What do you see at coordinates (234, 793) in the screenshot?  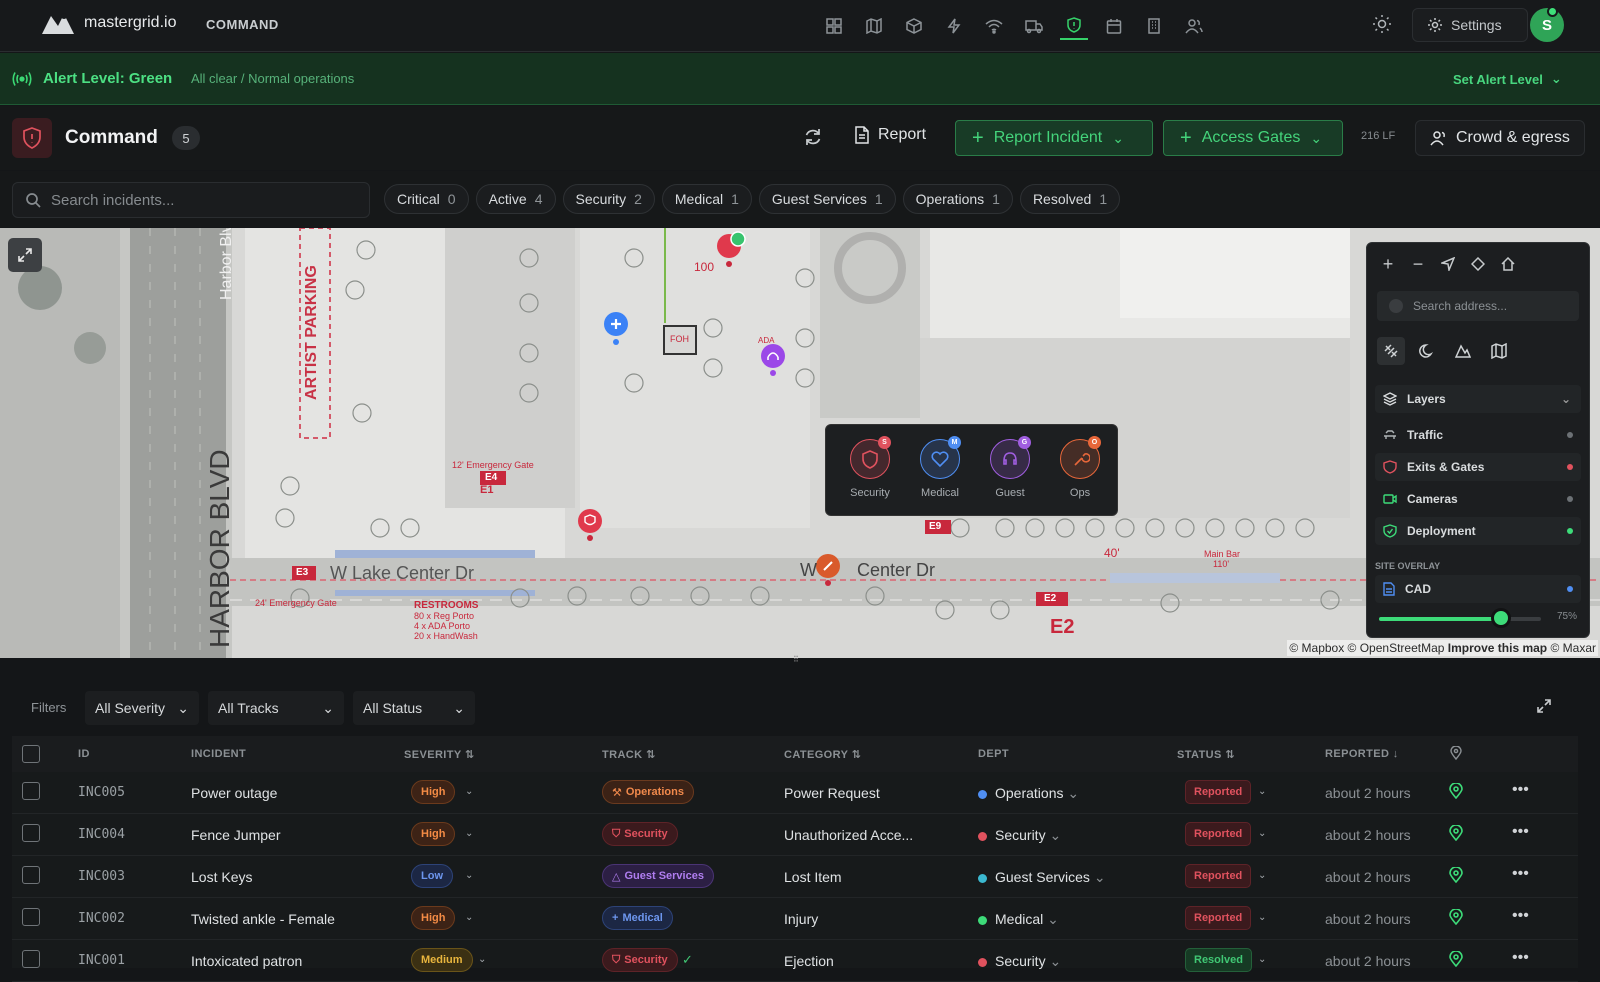 I see `incident-title: Power outage` at bounding box center [234, 793].